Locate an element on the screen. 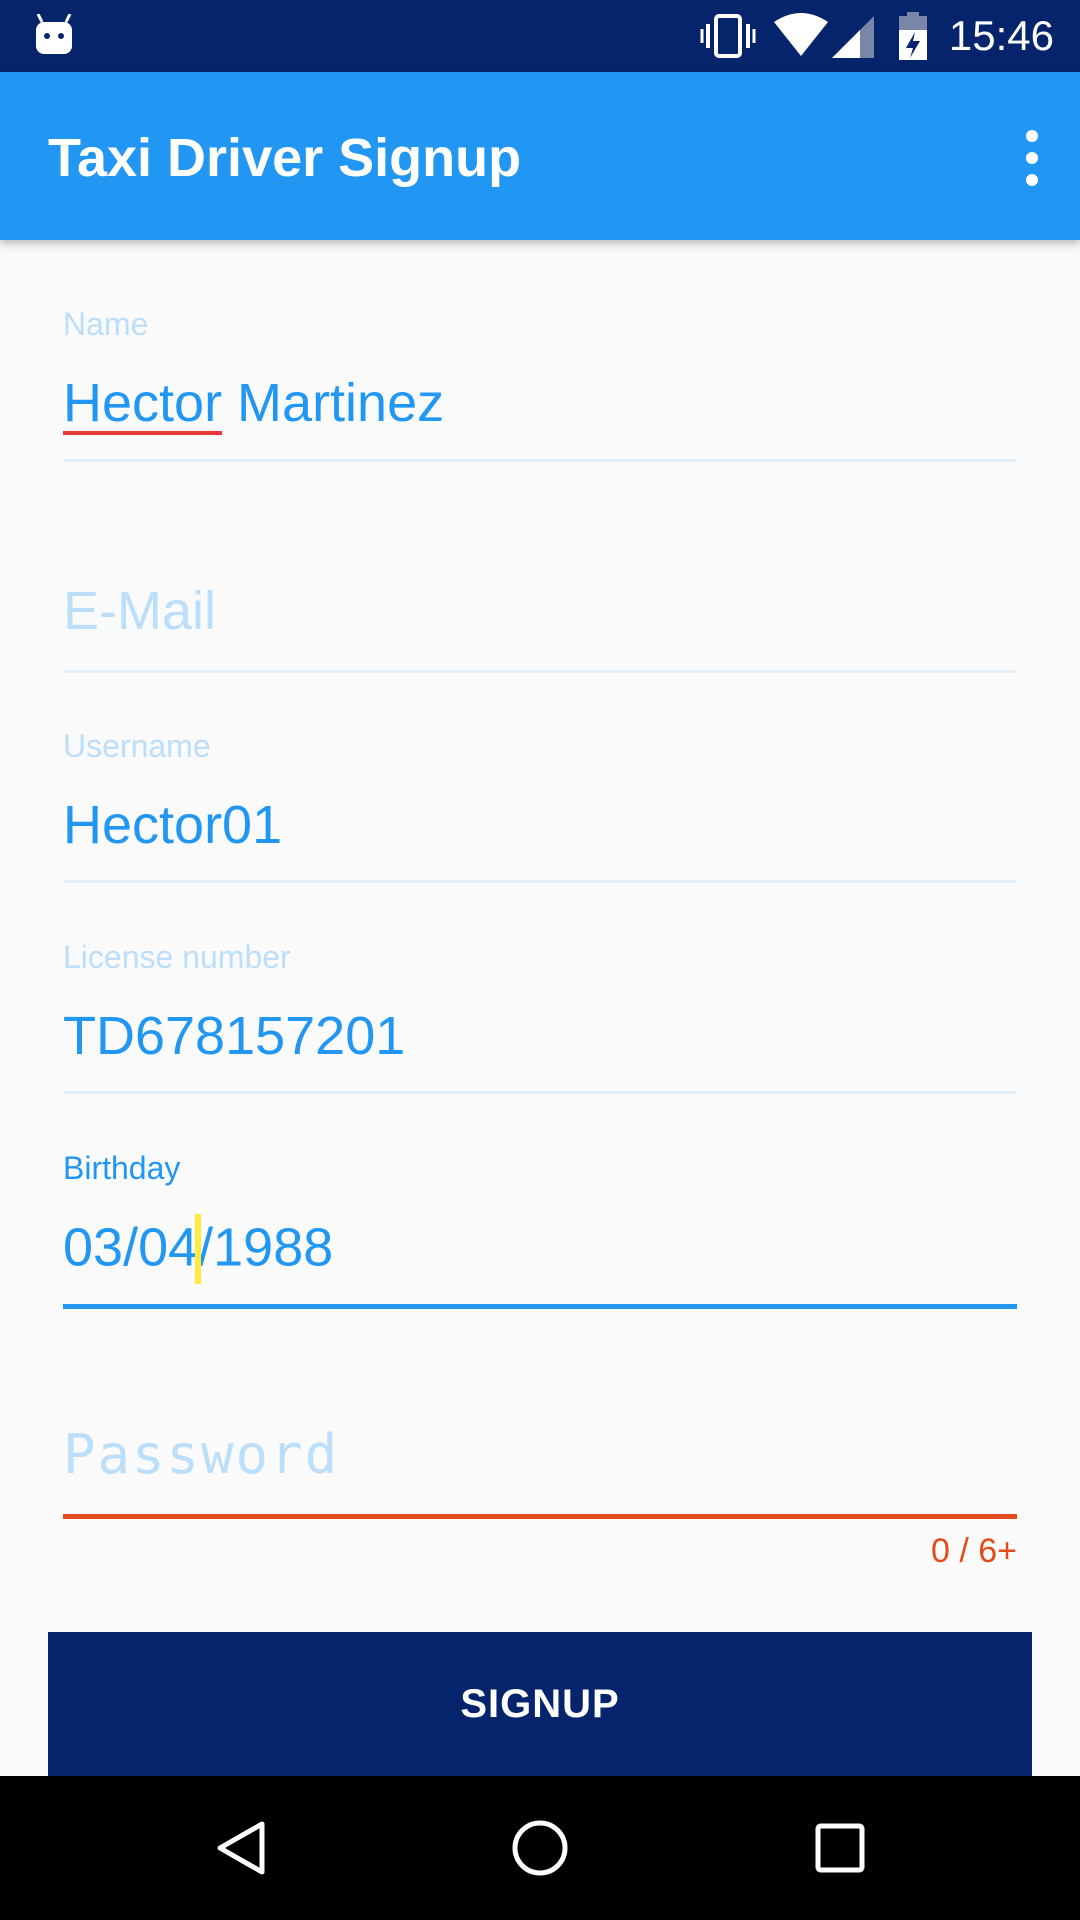  password-placeholder: Password is located at coordinates (201, 1454).